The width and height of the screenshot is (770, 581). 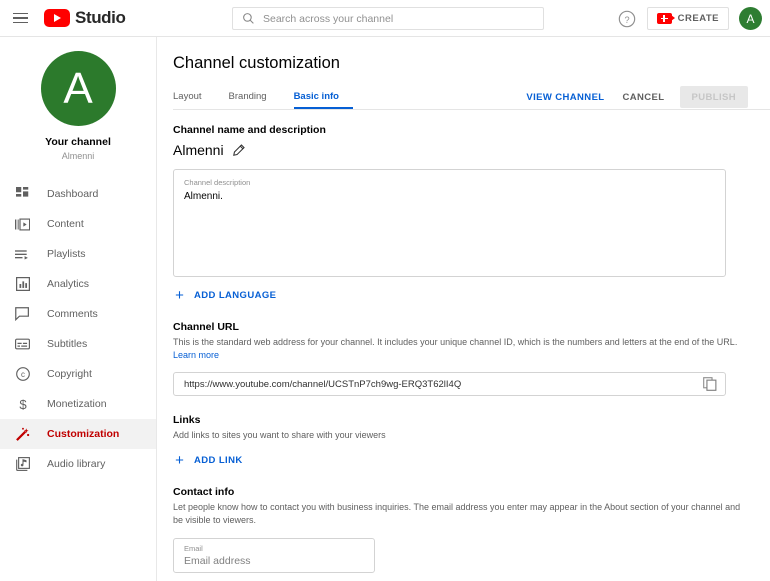 I want to click on video-camera-plus-icon, so click(x=666, y=18).